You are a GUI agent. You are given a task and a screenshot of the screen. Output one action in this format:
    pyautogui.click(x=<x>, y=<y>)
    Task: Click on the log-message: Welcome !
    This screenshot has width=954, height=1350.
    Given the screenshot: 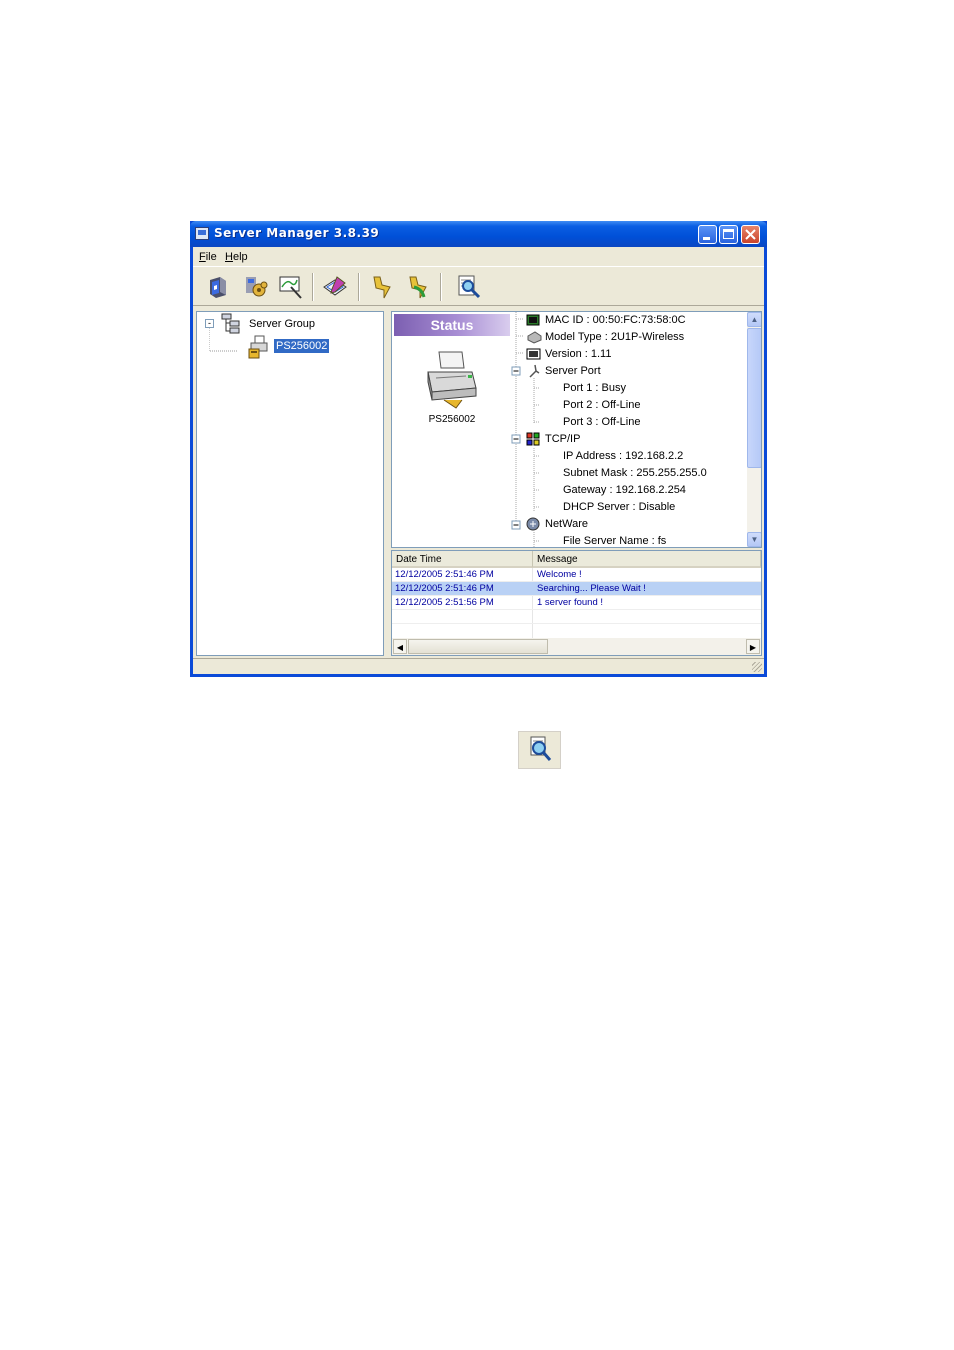 What is the action you would take?
    pyautogui.click(x=559, y=574)
    